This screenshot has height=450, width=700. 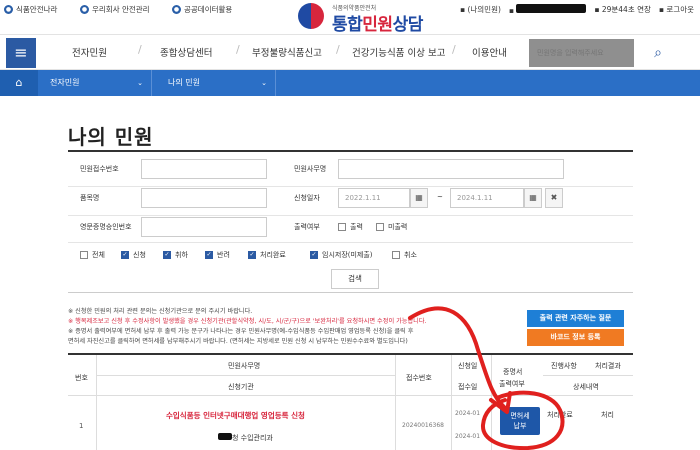 I want to click on print-yes-checkbox: 출력, so click(x=350, y=227).